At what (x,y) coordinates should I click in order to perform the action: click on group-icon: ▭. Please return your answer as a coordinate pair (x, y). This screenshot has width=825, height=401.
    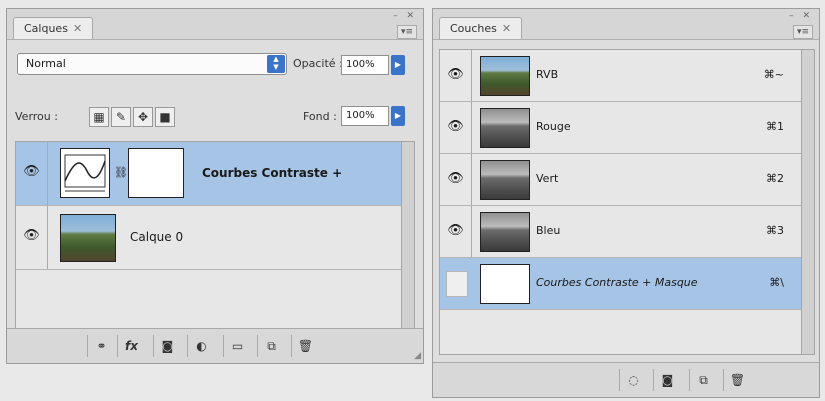
    Looking at the image, I should click on (237, 346).